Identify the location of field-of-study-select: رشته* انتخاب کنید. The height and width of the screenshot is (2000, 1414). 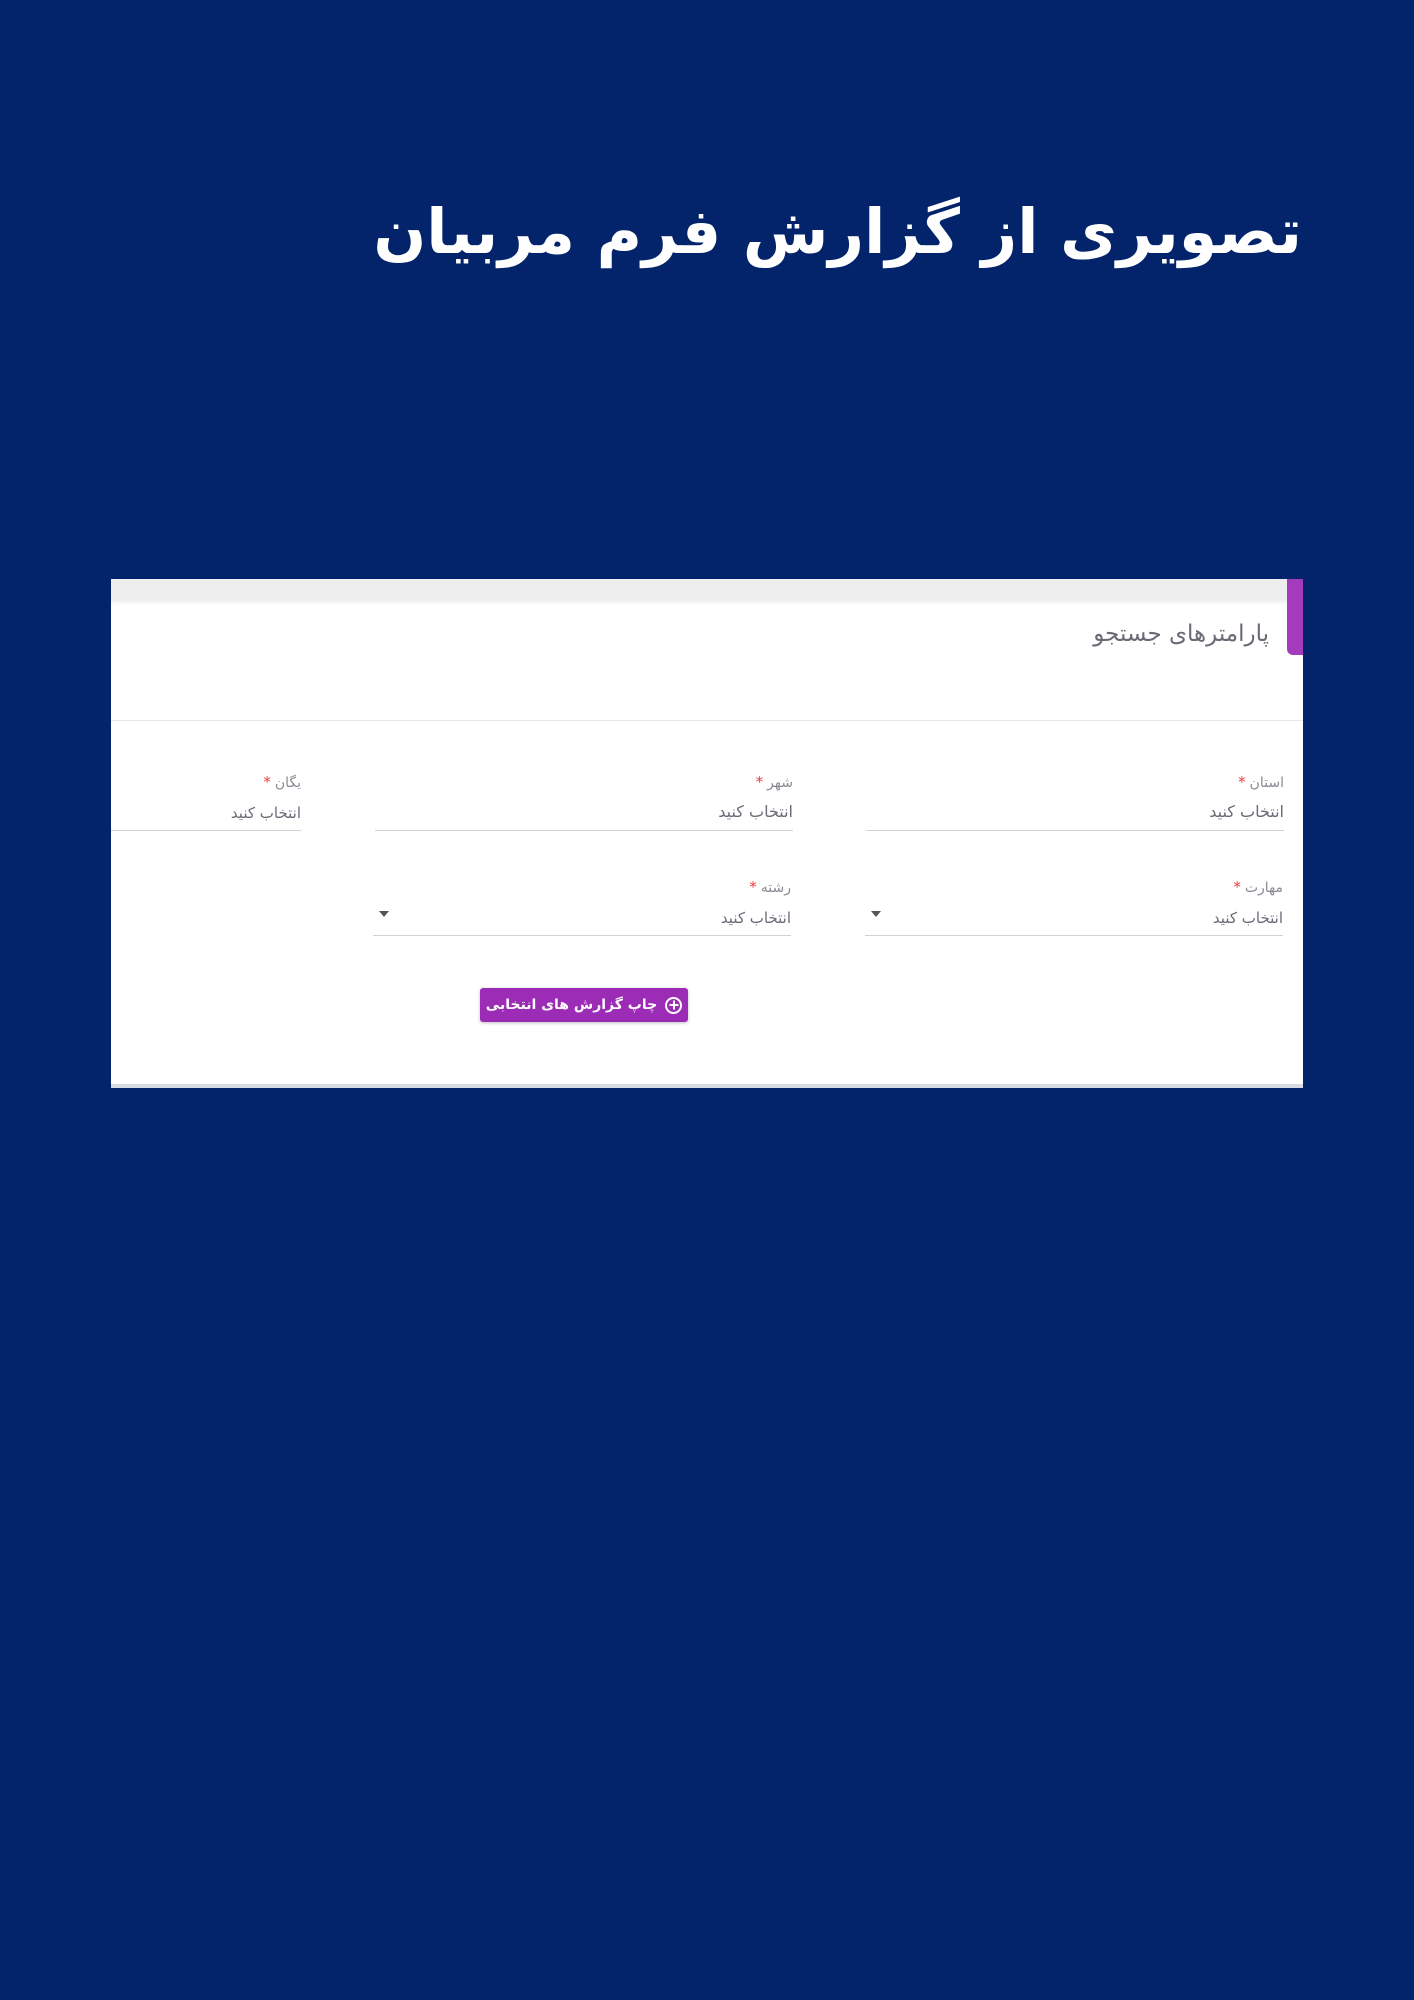
(582, 907).